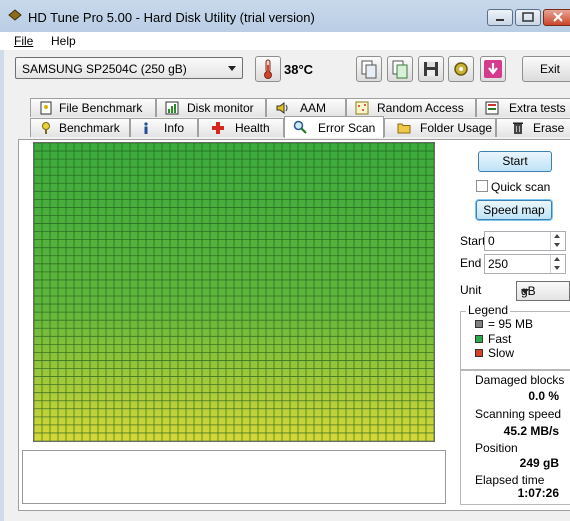  What do you see at coordinates (46, 128) in the screenshot?
I see `benchmark-icon` at bounding box center [46, 128].